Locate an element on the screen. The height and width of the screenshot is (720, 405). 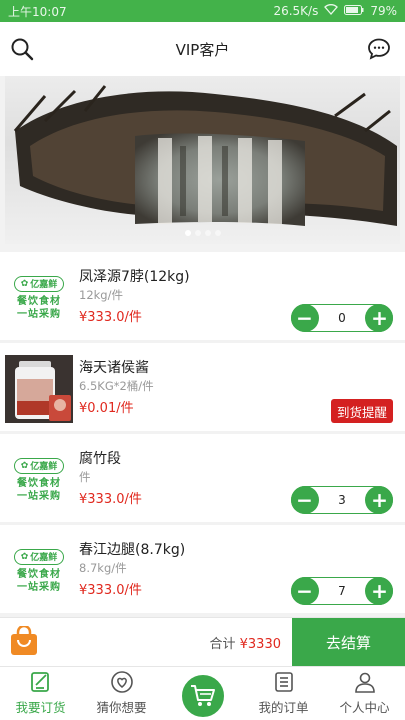
order-list-icon is located at coordinates (283, 682).